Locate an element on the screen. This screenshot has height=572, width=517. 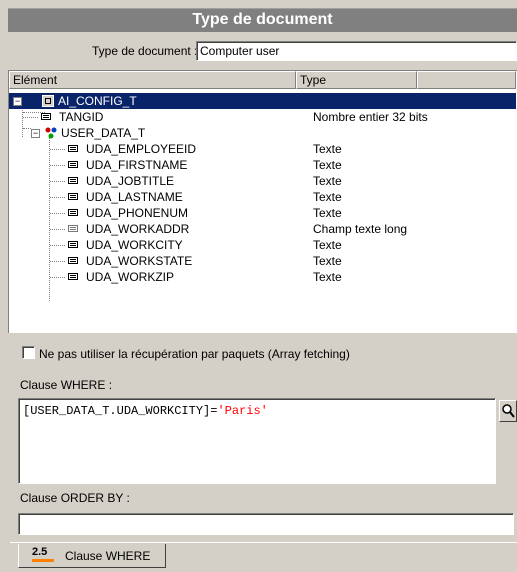
where-clause-literal: 'Paris' is located at coordinates (242, 411).